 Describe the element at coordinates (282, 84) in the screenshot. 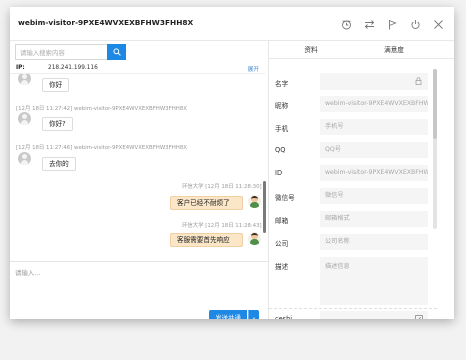

I see `field-label-name: 名字` at that location.